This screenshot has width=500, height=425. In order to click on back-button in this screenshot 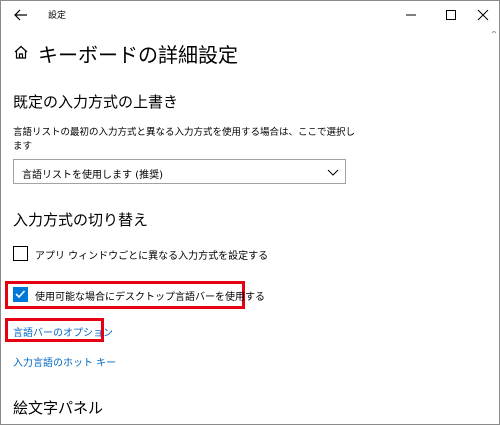, I will do `click(21, 15)`.